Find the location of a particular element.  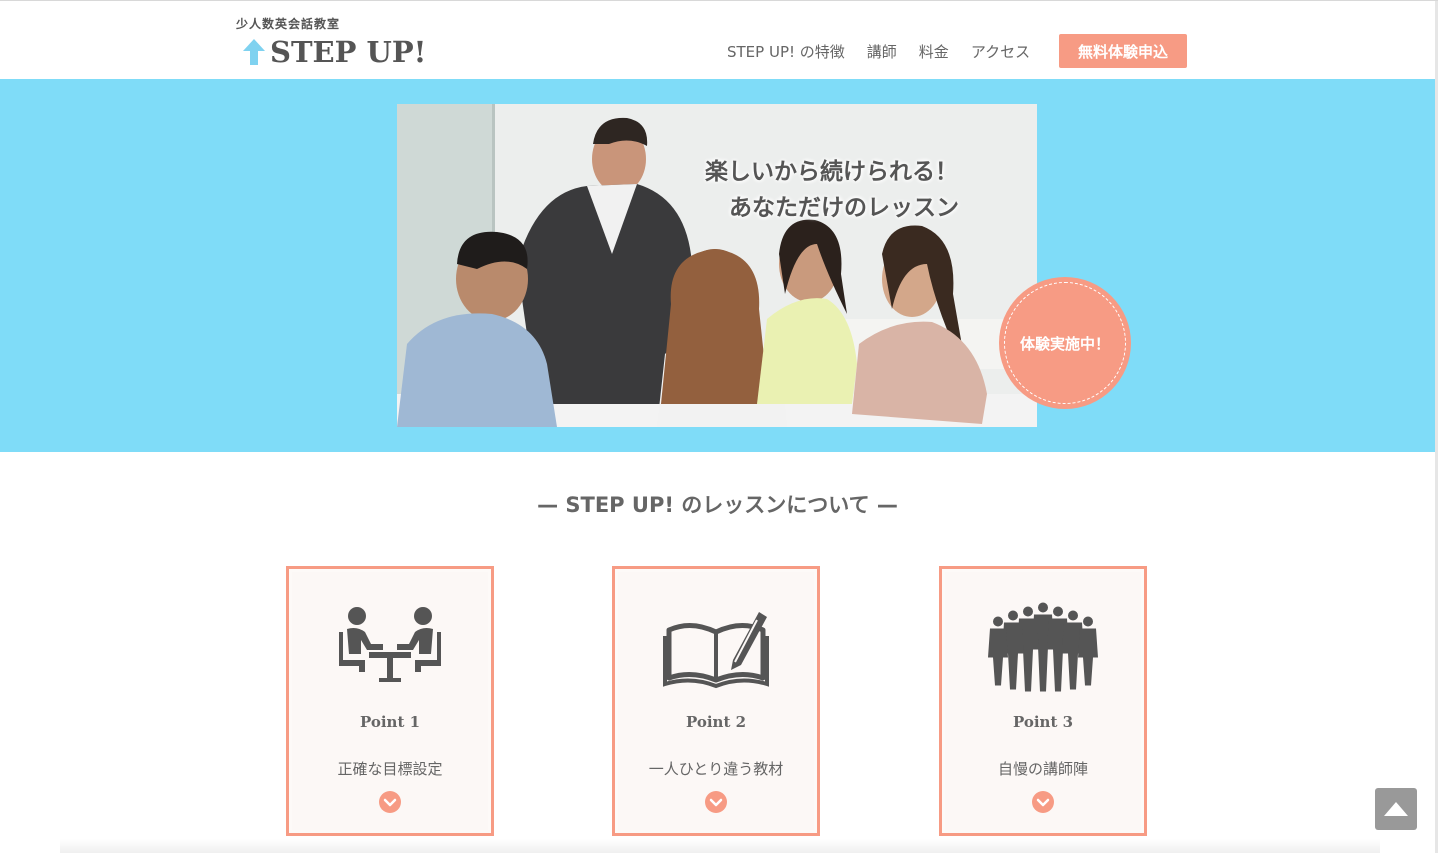

nav-item-teachers: 講師 is located at coordinates (882, 51).